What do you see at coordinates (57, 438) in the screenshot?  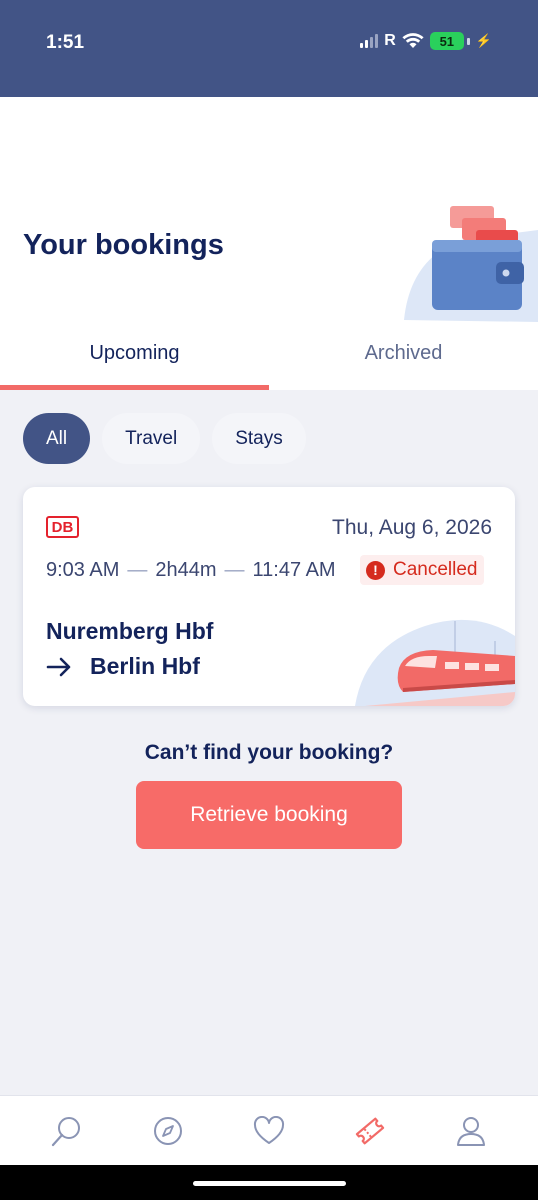 I see `filter-all-chip: All` at bounding box center [57, 438].